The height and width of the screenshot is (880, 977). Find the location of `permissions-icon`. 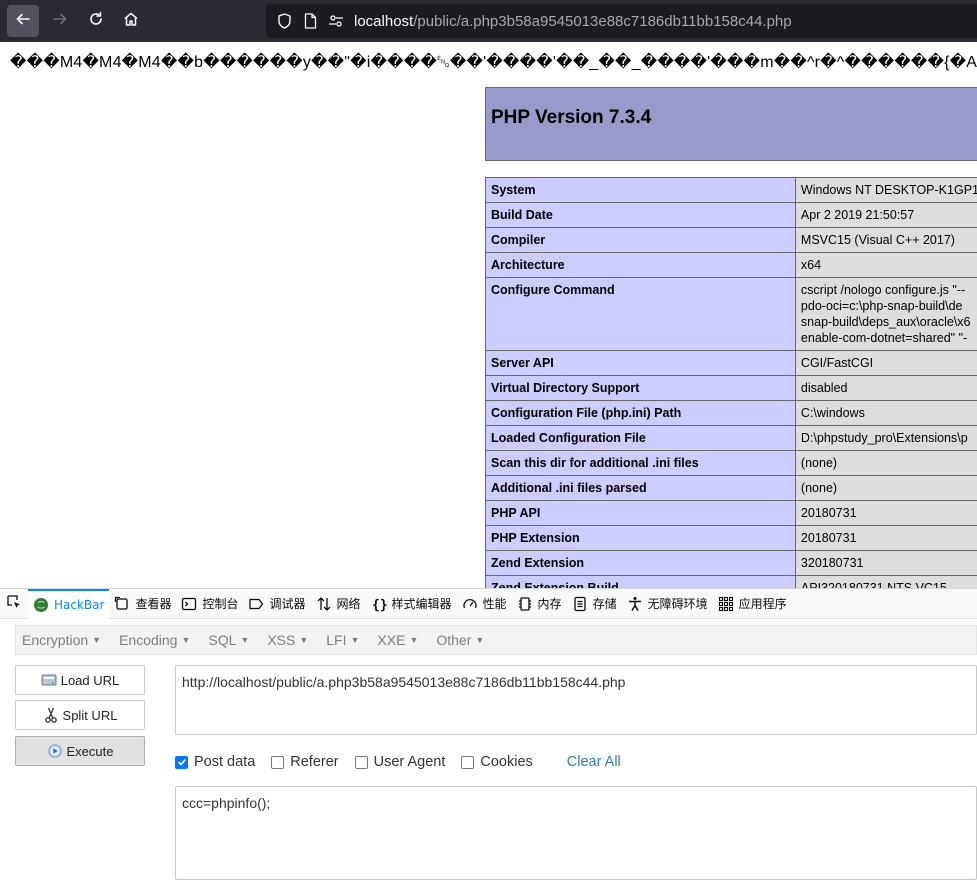

permissions-icon is located at coordinates (336, 21).